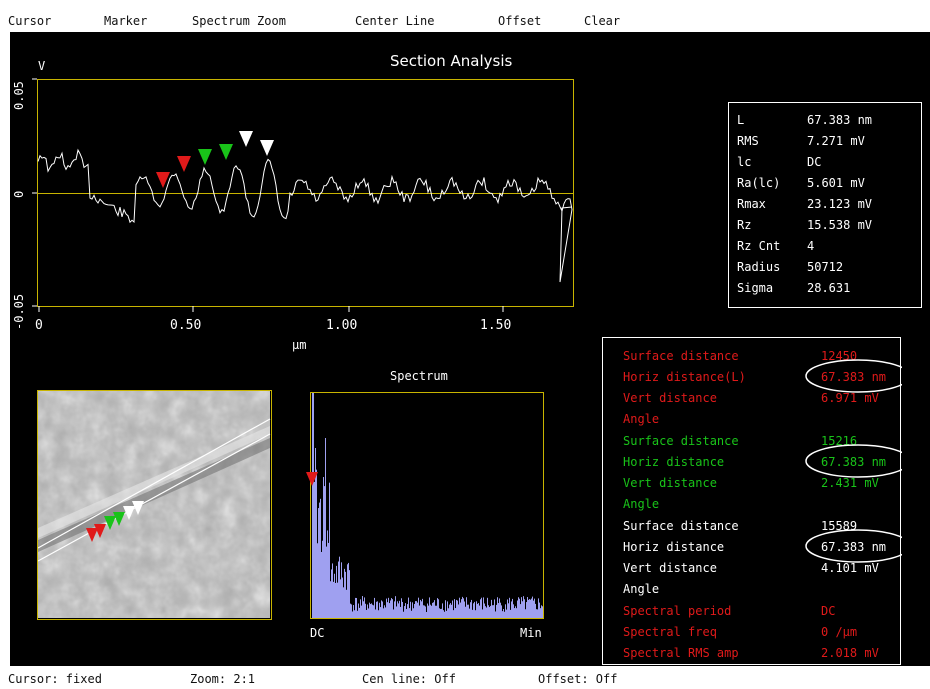 The width and height of the screenshot is (930, 689). What do you see at coordinates (427, 505) in the screenshot?
I see `spectrum-bars` at bounding box center [427, 505].